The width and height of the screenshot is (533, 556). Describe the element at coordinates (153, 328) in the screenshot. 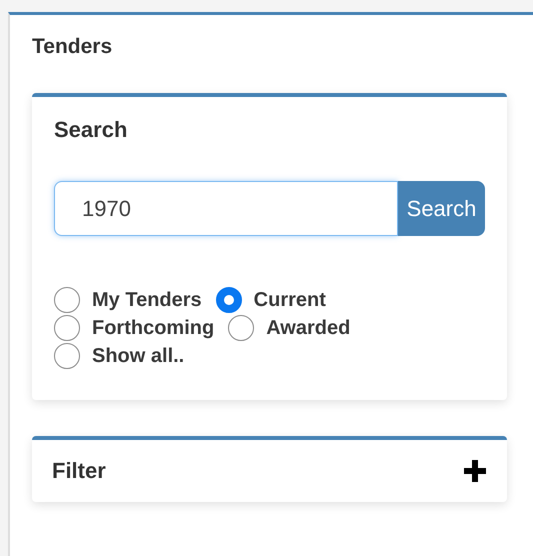

I see `radio-label: Forthcoming` at that location.